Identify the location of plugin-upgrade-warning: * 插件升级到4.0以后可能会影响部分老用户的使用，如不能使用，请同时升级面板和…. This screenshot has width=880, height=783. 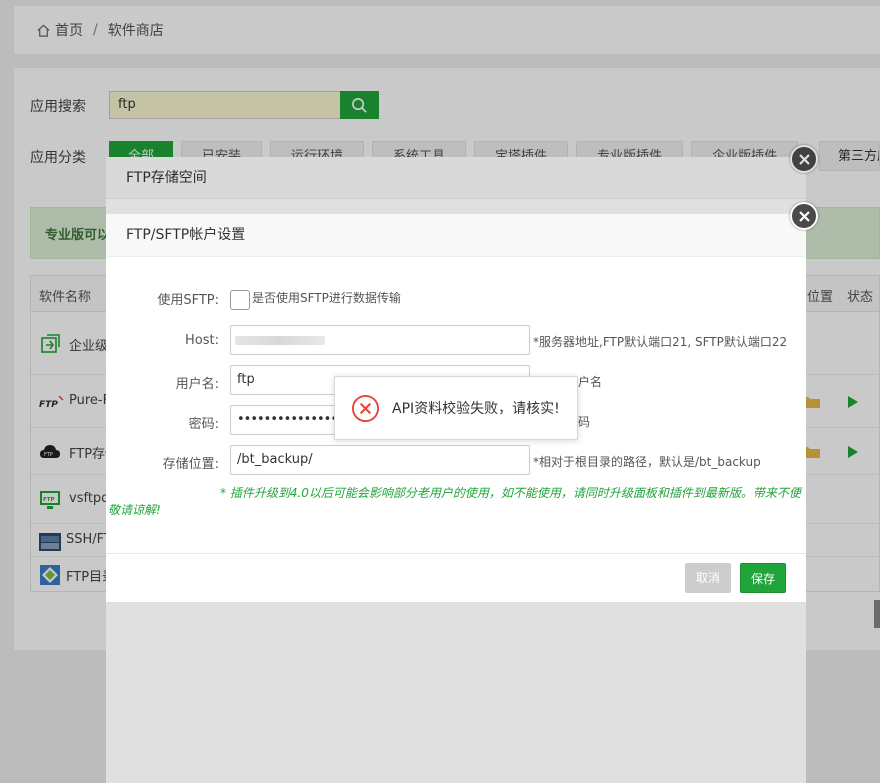
(454, 501).